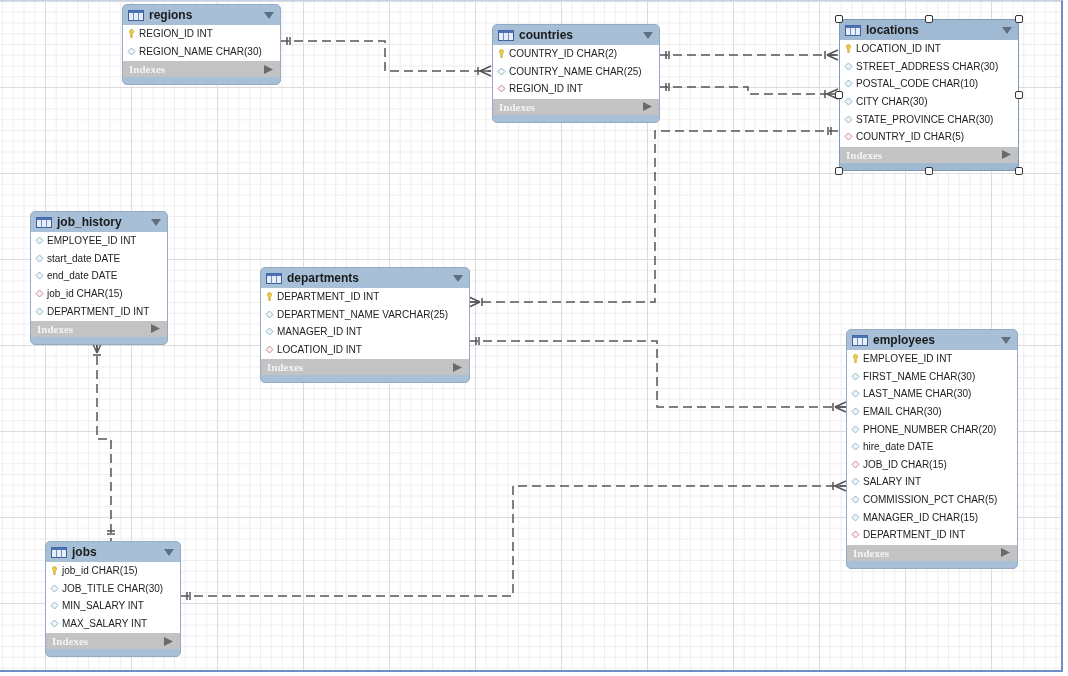 The image size is (1068, 676). What do you see at coordinates (131, 51) in the screenshot?
I see `diamond-icon` at bounding box center [131, 51].